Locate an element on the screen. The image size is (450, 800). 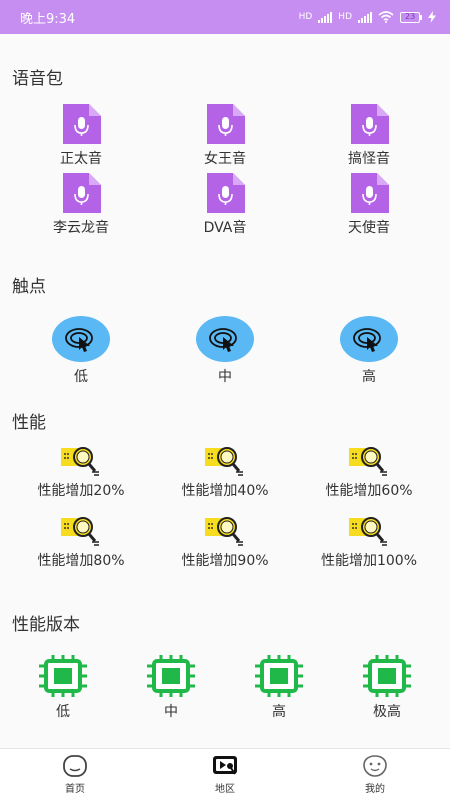
tab-region: 地区 is located at coordinates (225, 774).